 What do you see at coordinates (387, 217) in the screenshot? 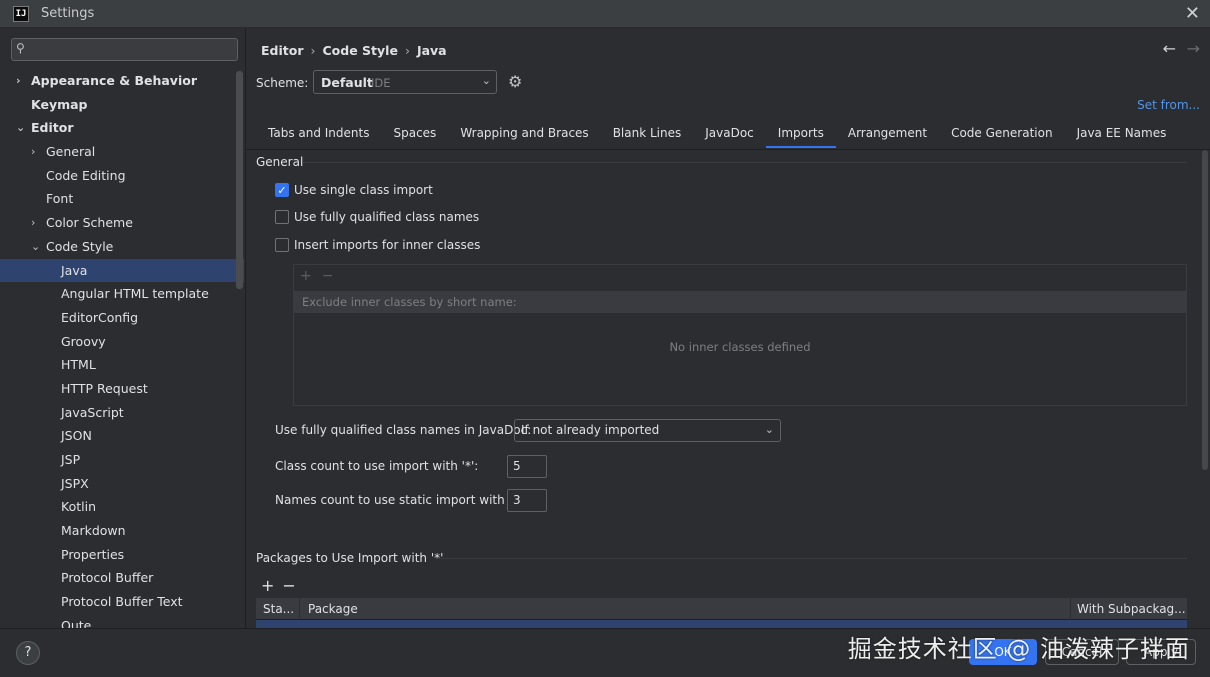
I see `checkbox-label: Use fully qualified class names` at bounding box center [387, 217].